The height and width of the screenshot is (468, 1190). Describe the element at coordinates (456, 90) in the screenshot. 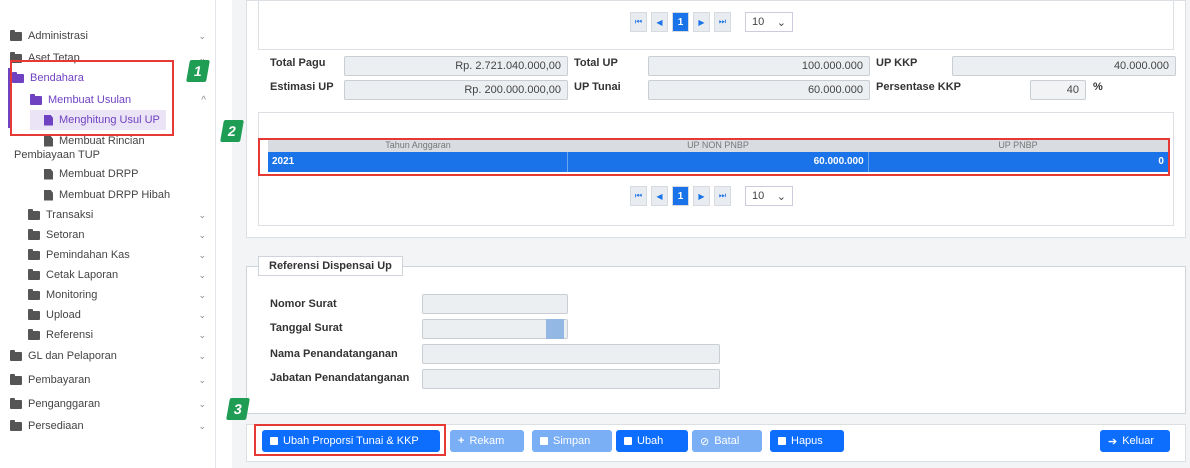

I see `estimasi-up-field: Rp. 200.000.000,00` at that location.